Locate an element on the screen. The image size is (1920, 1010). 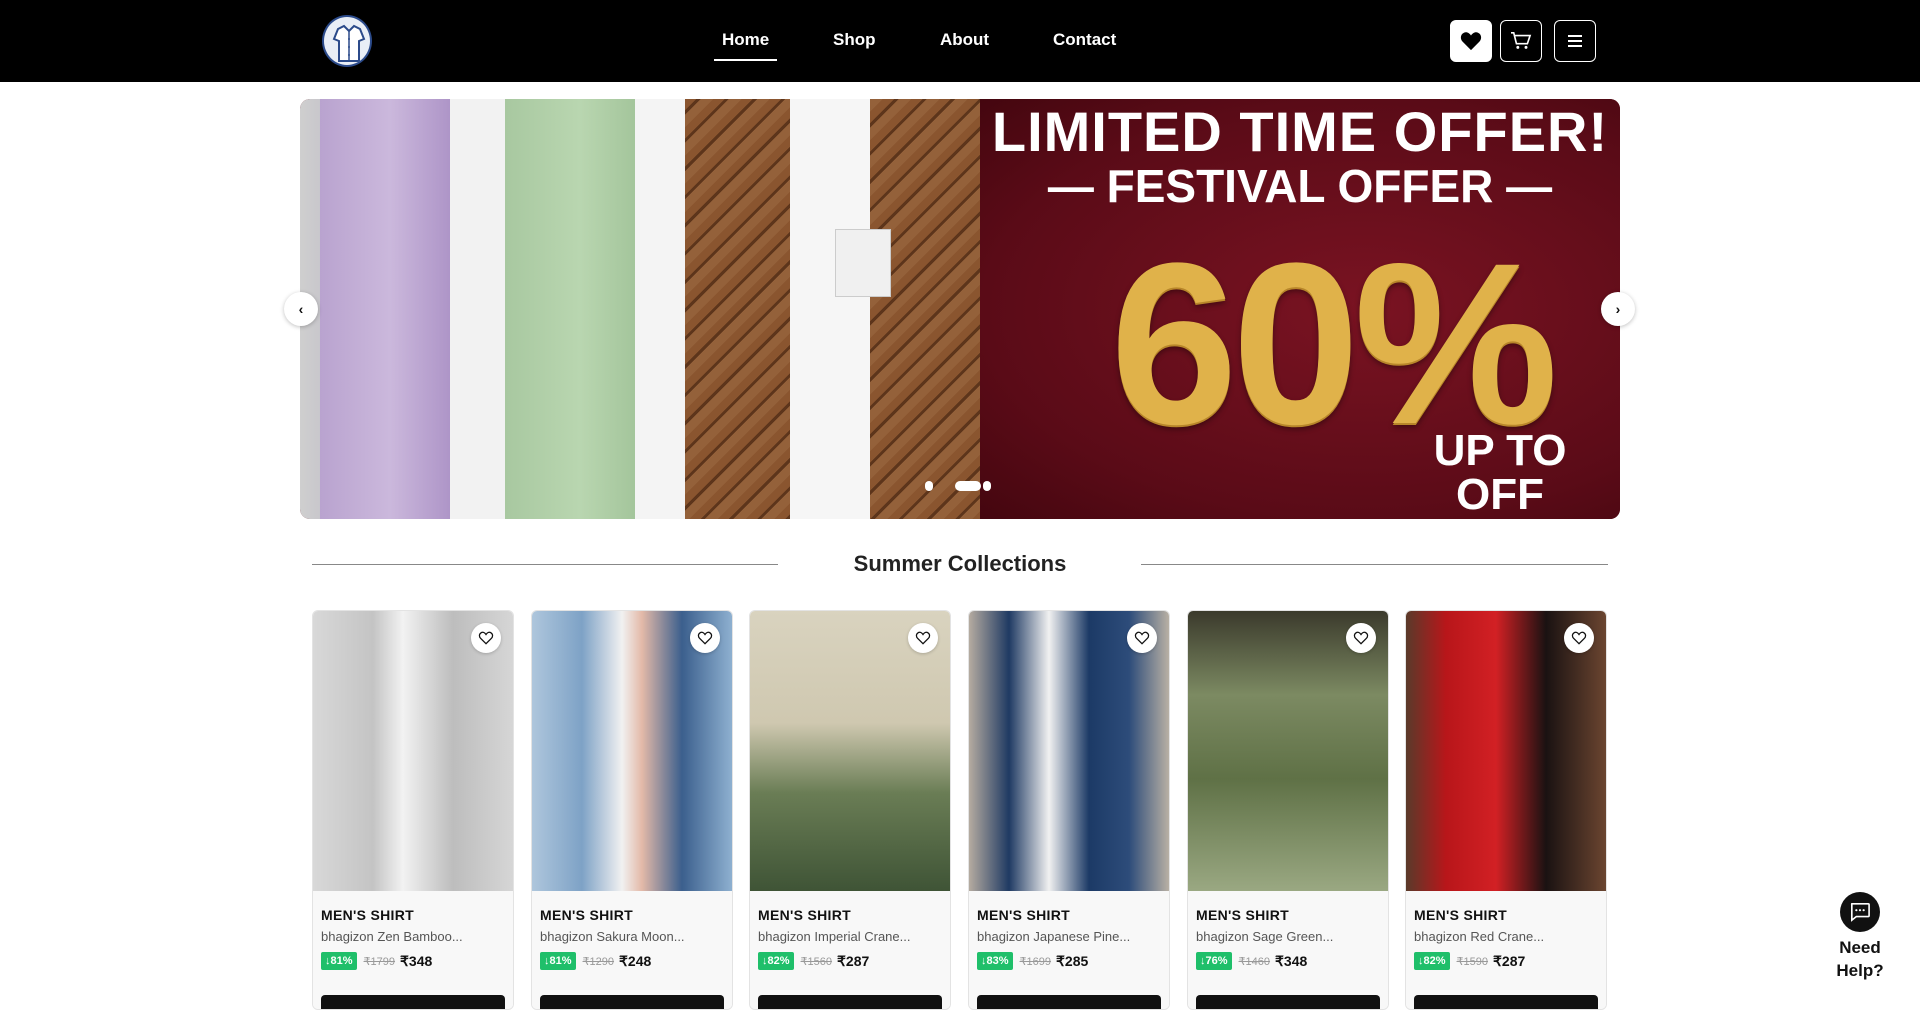
nav-active-indicator is located at coordinates (745, 60).